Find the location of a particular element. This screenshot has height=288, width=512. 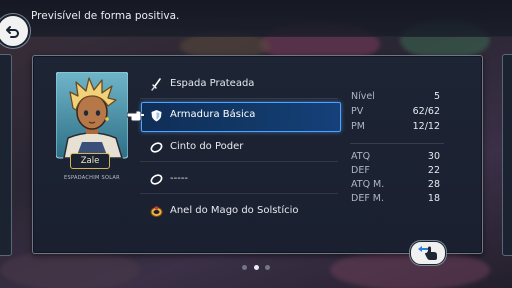

belt-icon is located at coordinates (156, 147).